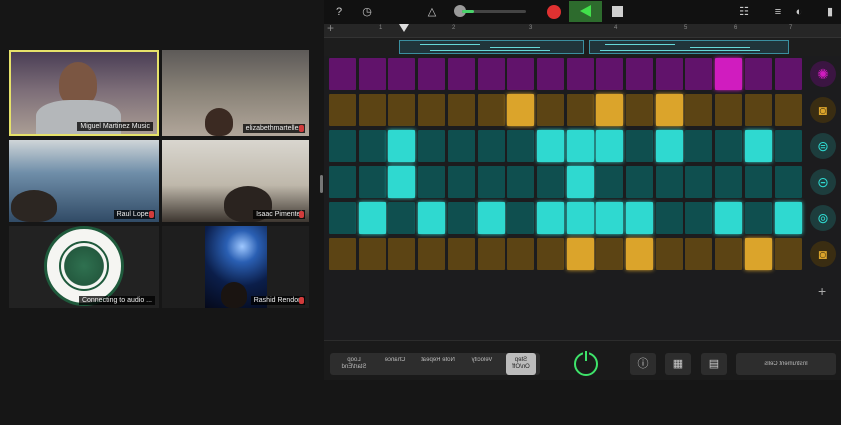 The height and width of the screenshot is (425, 841). I want to click on instrument-cells-button: Instrument Cells, so click(786, 364).